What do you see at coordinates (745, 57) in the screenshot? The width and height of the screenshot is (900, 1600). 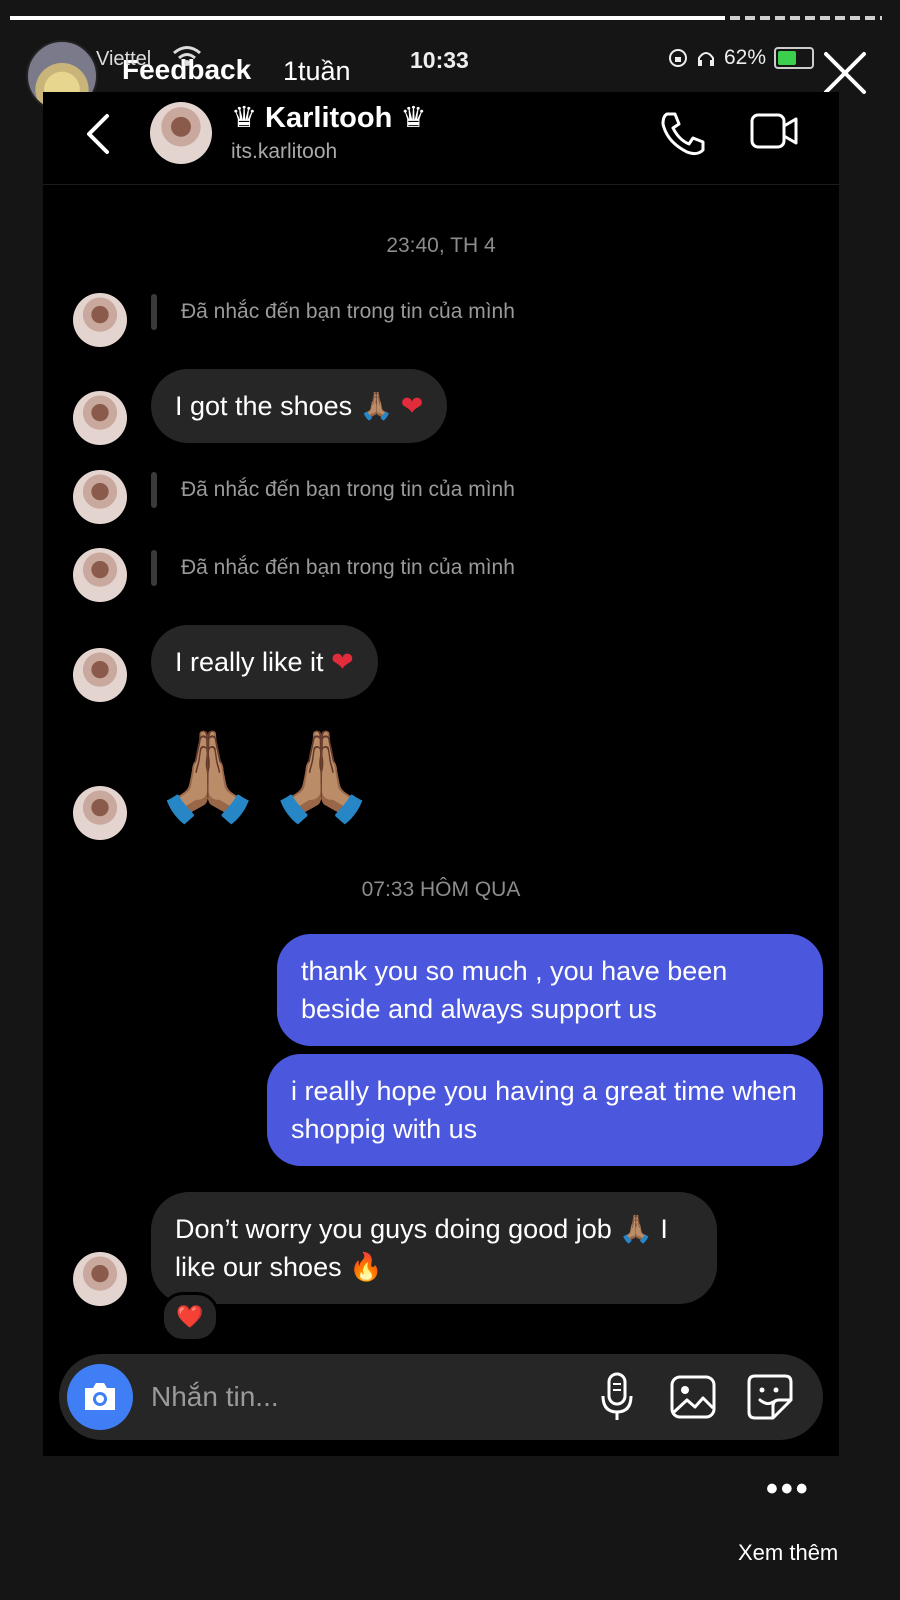 I see `battery-percent: 62%` at bounding box center [745, 57].